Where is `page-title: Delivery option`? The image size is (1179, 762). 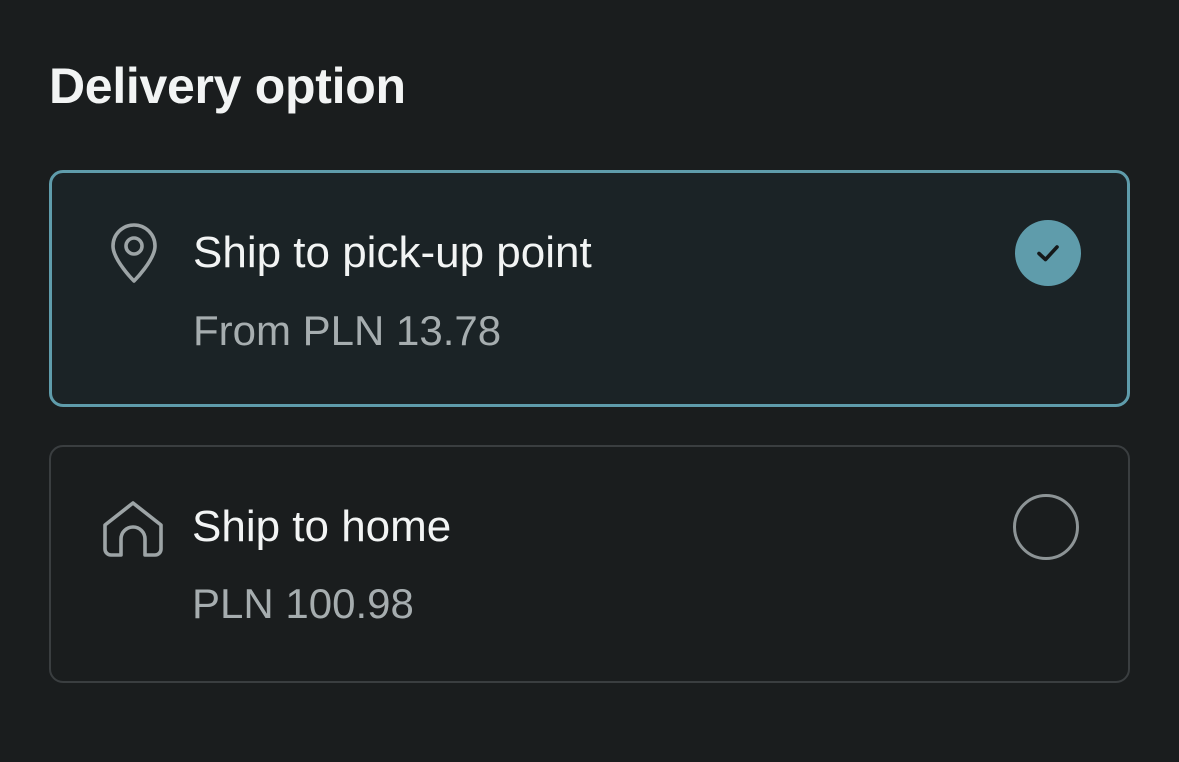 page-title: Delivery option is located at coordinates (227, 86).